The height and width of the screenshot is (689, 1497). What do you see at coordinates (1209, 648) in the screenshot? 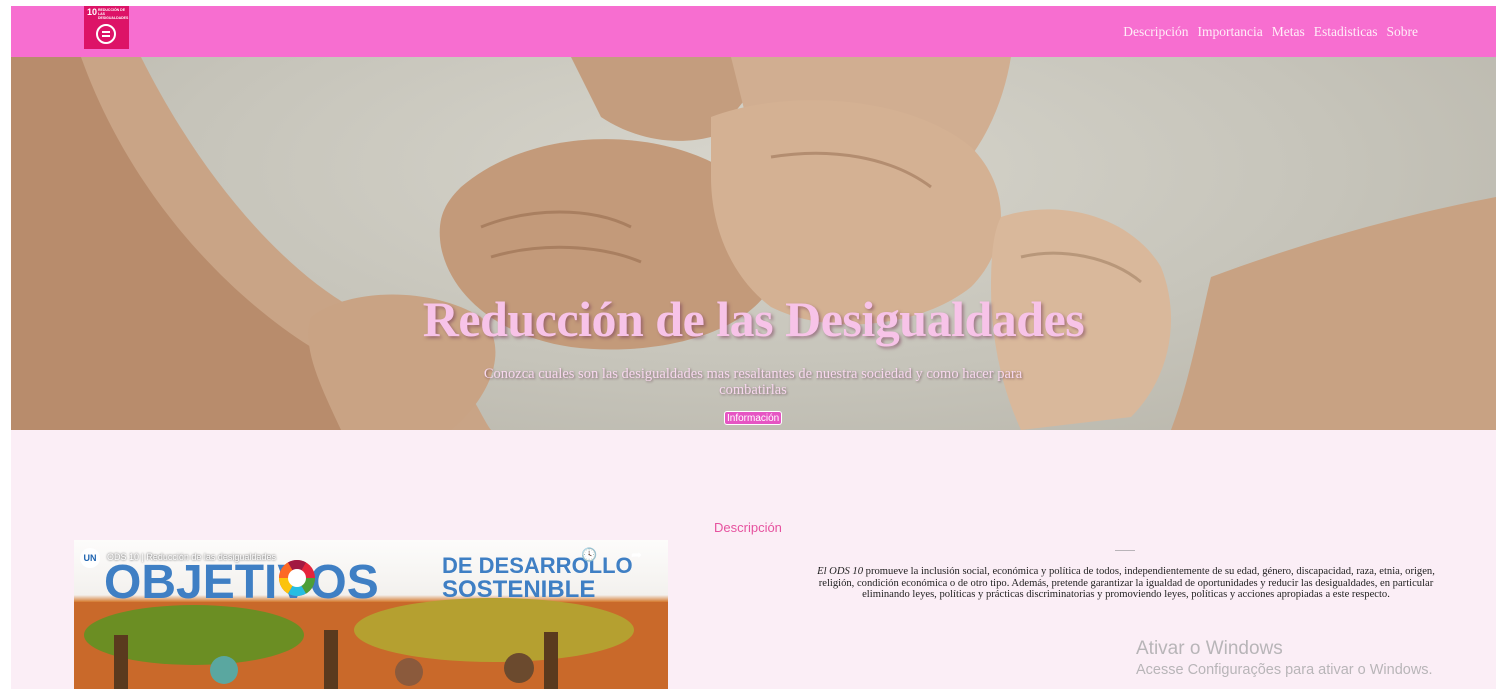
I see `watermark-title: Ativar o Windows` at bounding box center [1209, 648].